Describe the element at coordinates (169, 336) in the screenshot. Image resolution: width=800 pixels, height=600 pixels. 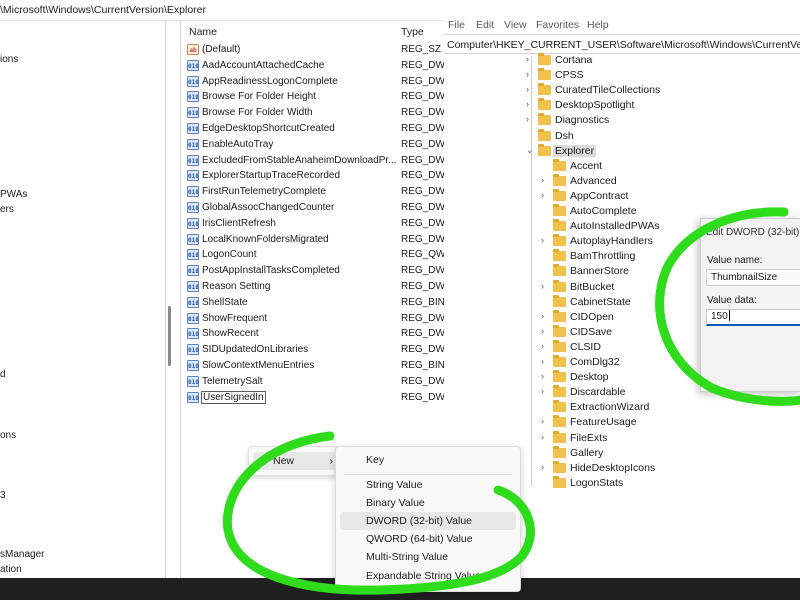
I see `scrollbar-thumb` at that location.